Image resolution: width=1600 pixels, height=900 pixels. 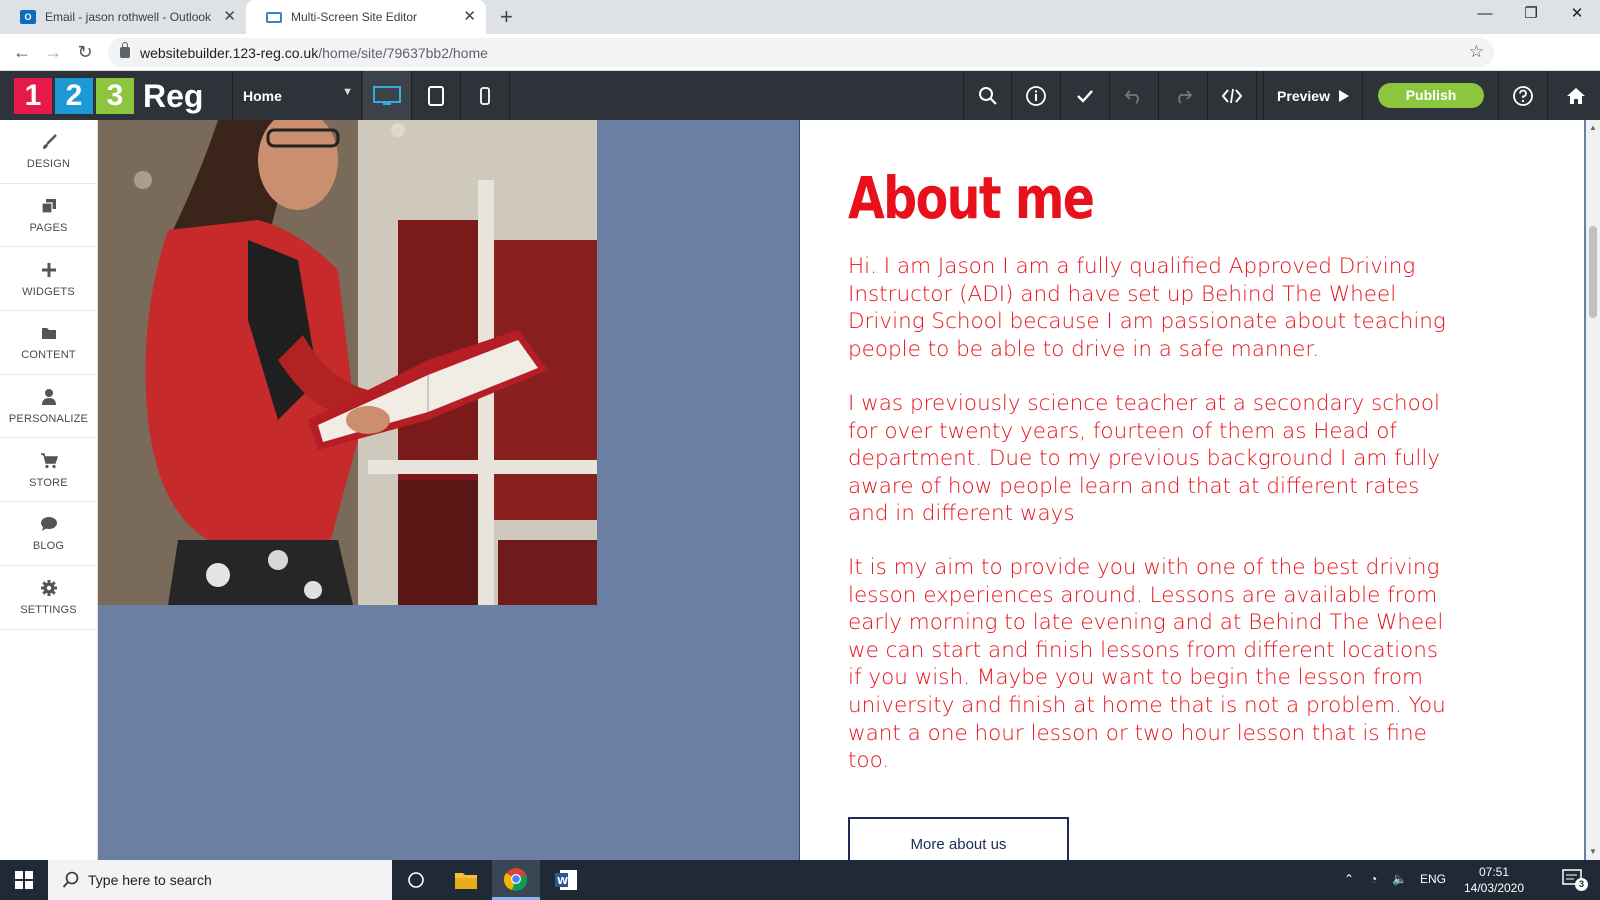 What do you see at coordinates (1399, 879) in the screenshot?
I see `volume-icon: 🔈` at bounding box center [1399, 879].